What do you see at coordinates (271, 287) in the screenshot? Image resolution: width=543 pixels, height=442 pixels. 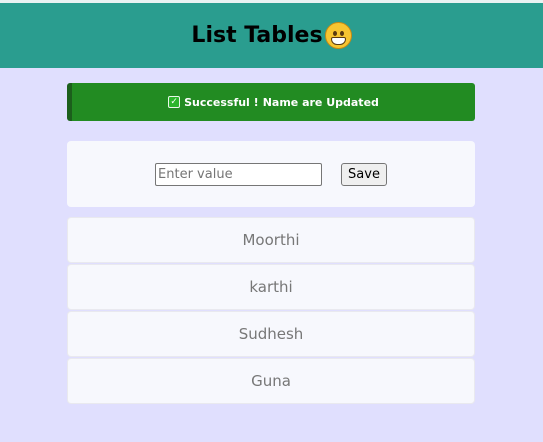 I see `list-item: karthi` at bounding box center [271, 287].